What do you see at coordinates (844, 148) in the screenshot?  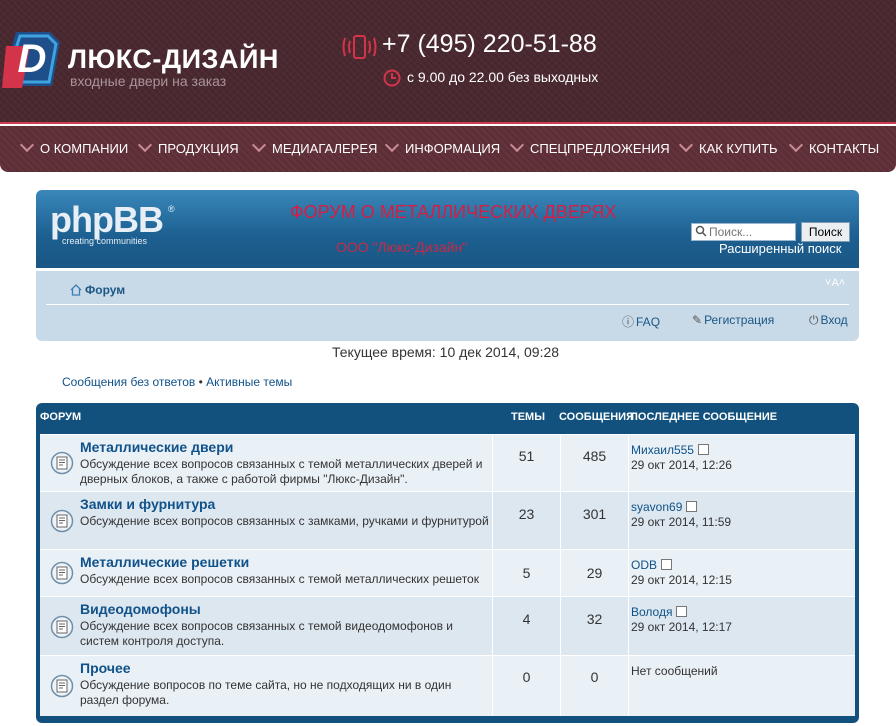 I see `nav-item-label: КОНТАКТЫ` at bounding box center [844, 148].